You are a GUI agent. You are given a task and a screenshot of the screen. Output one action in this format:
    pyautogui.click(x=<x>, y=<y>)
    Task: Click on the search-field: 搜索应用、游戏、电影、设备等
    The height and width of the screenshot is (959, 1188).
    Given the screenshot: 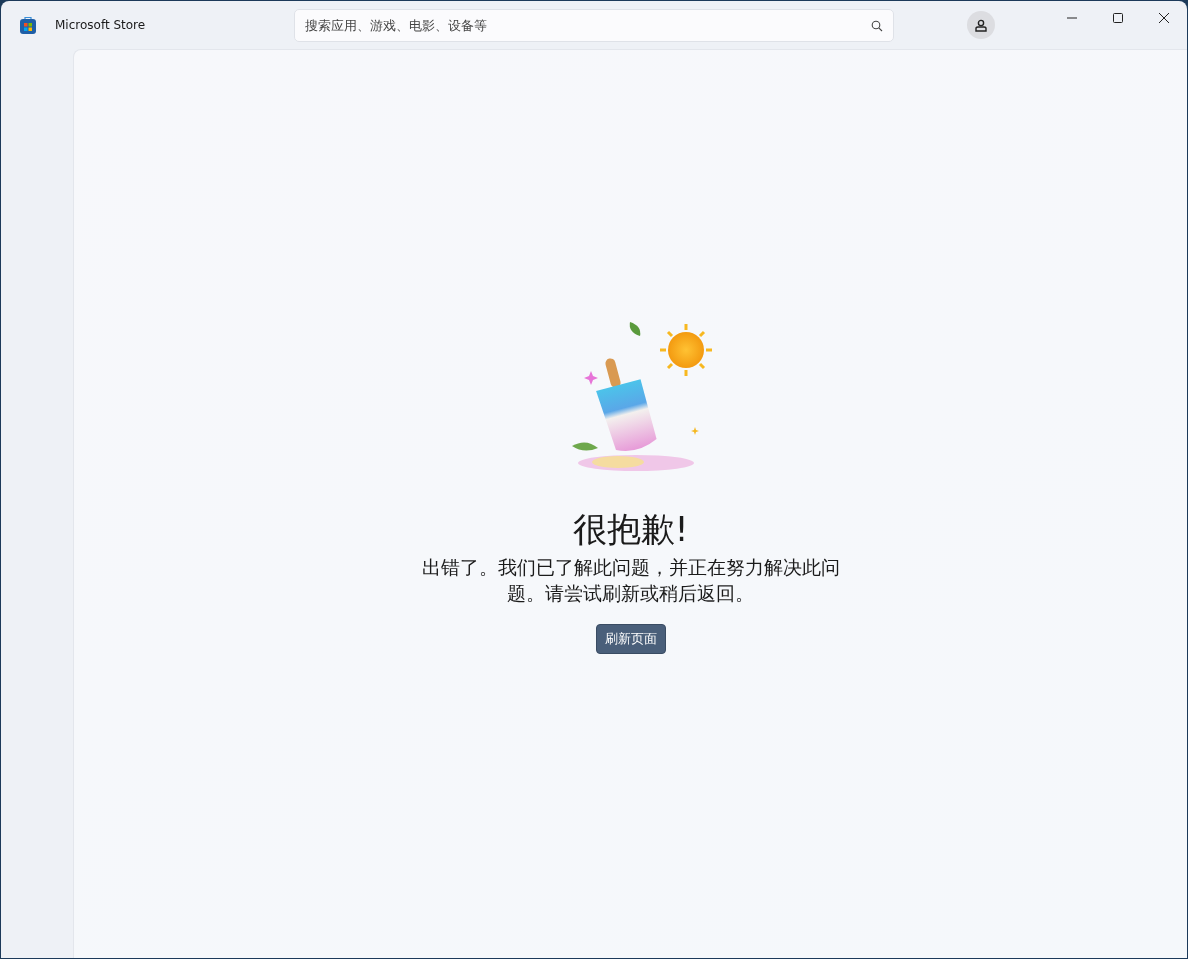 What is the action you would take?
    pyautogui.click(x=594, y=25)
    